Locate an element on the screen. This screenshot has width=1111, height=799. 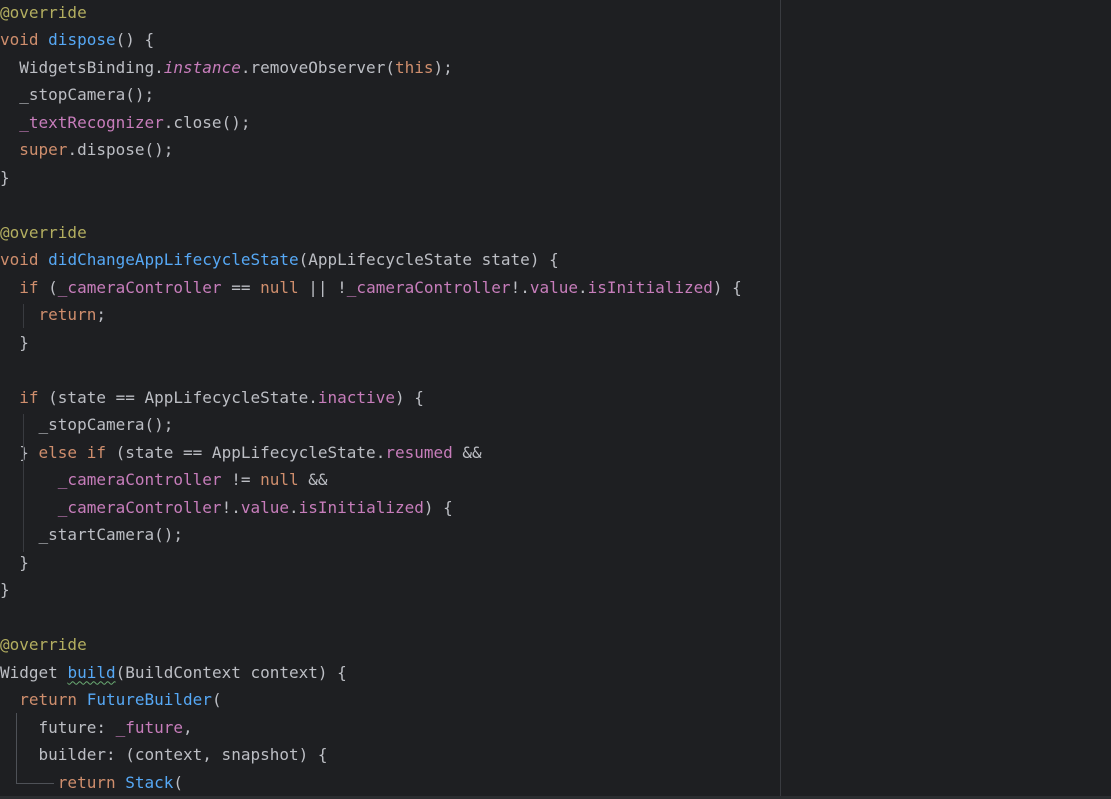
code-token: _textRecognizer is located at coordinates (91, 122).